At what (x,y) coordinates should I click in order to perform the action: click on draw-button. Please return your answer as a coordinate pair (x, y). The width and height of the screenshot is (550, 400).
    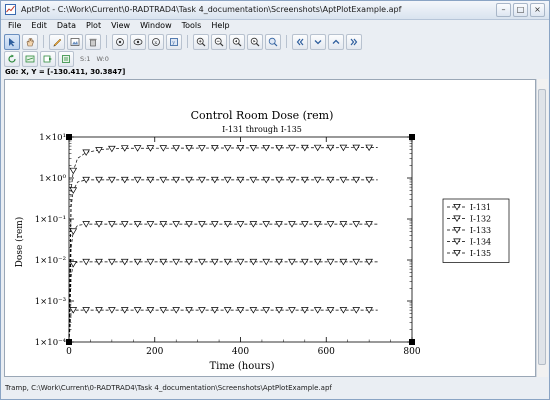
    Looking at the image, I should click on (57, 41).